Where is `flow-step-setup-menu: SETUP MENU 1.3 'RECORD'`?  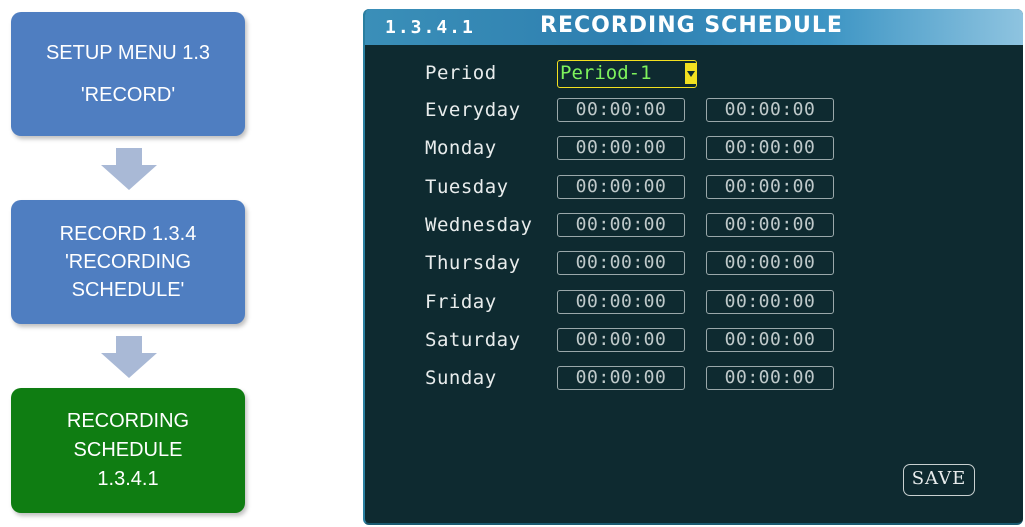 flow-step-setup-menu: SETUP MENU 1.3 'RECORD' is located at coordinates (128, 74).